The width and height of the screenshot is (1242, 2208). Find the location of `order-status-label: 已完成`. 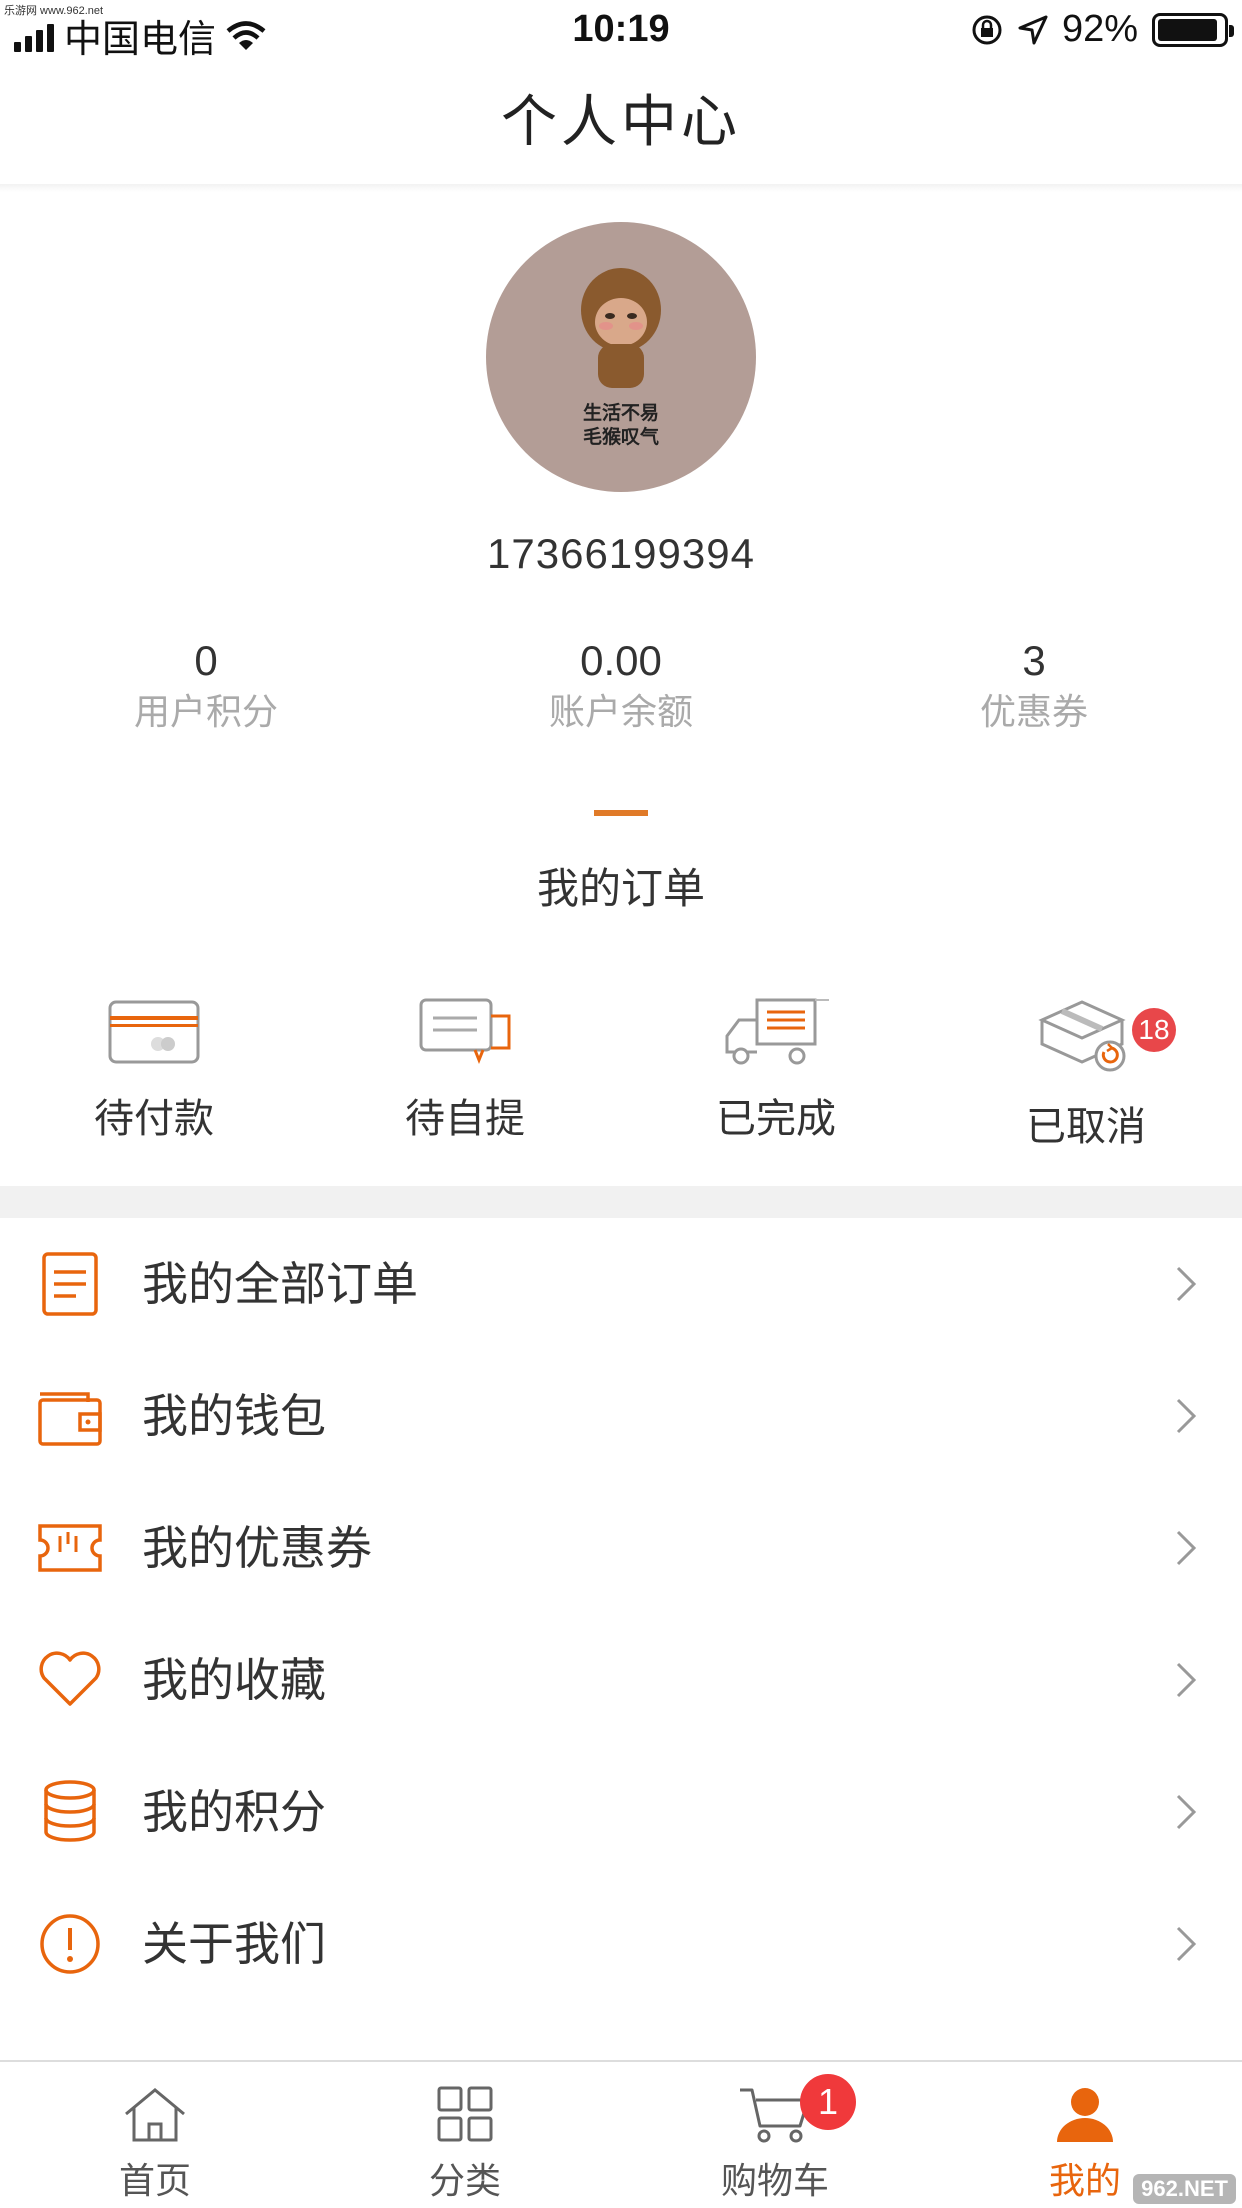

order-status-label: 已完成 is located at coordinates (776, 1119).